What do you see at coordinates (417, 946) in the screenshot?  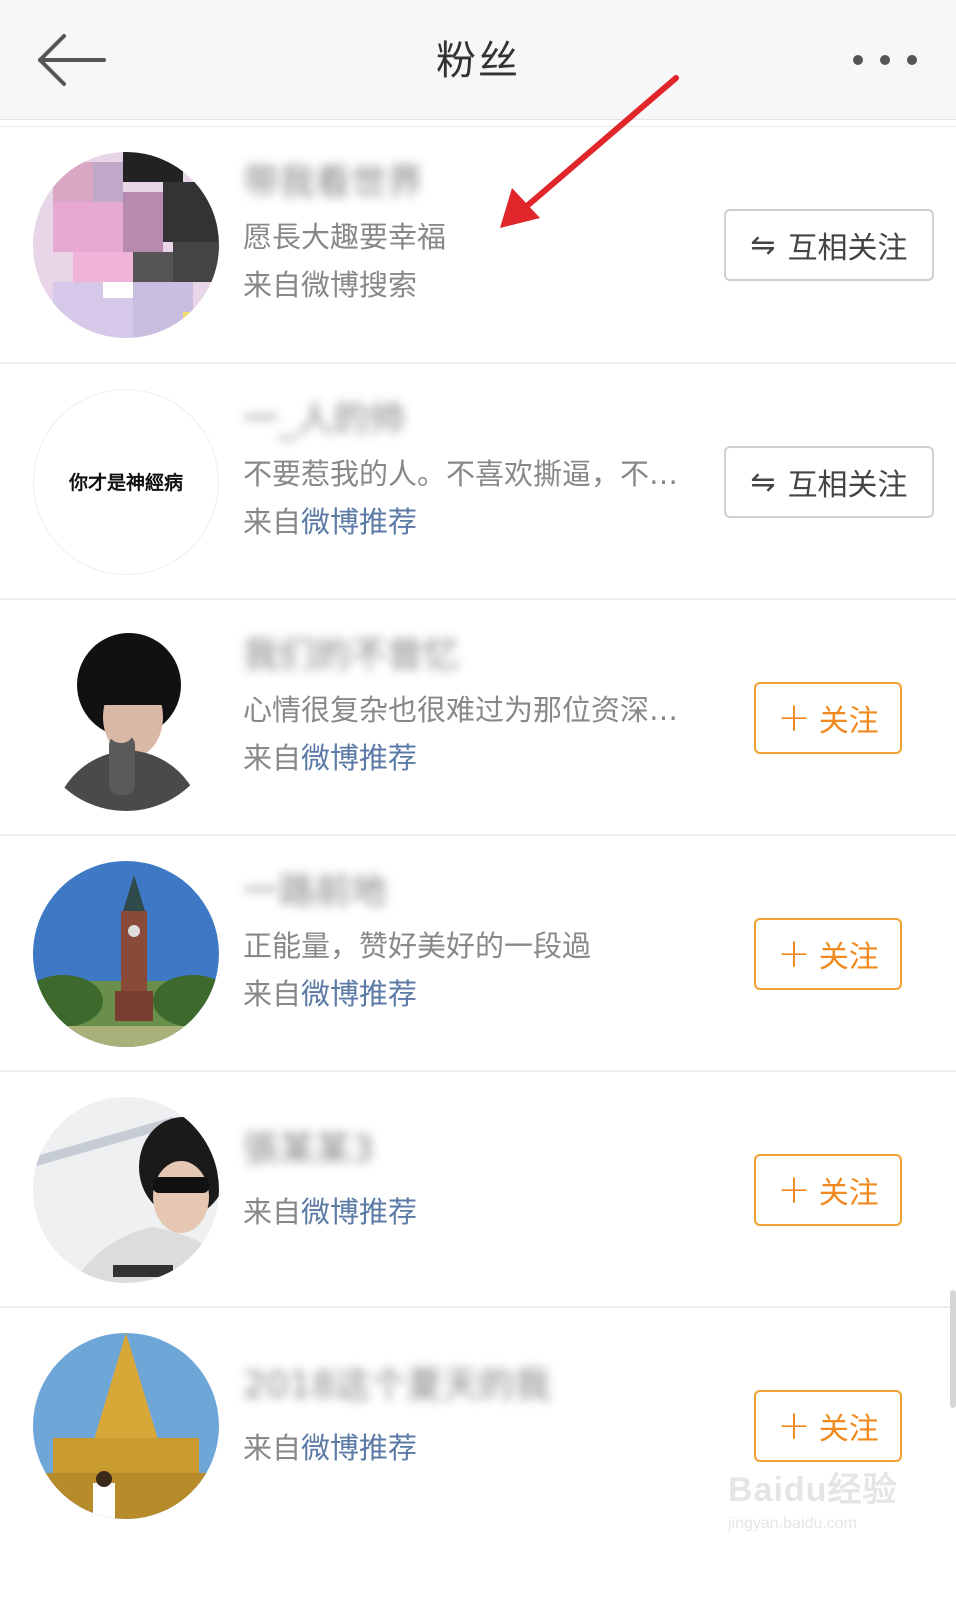 I see `fan-description: 正能量，赞好美好的一段過` at bounding box center [417, 946].